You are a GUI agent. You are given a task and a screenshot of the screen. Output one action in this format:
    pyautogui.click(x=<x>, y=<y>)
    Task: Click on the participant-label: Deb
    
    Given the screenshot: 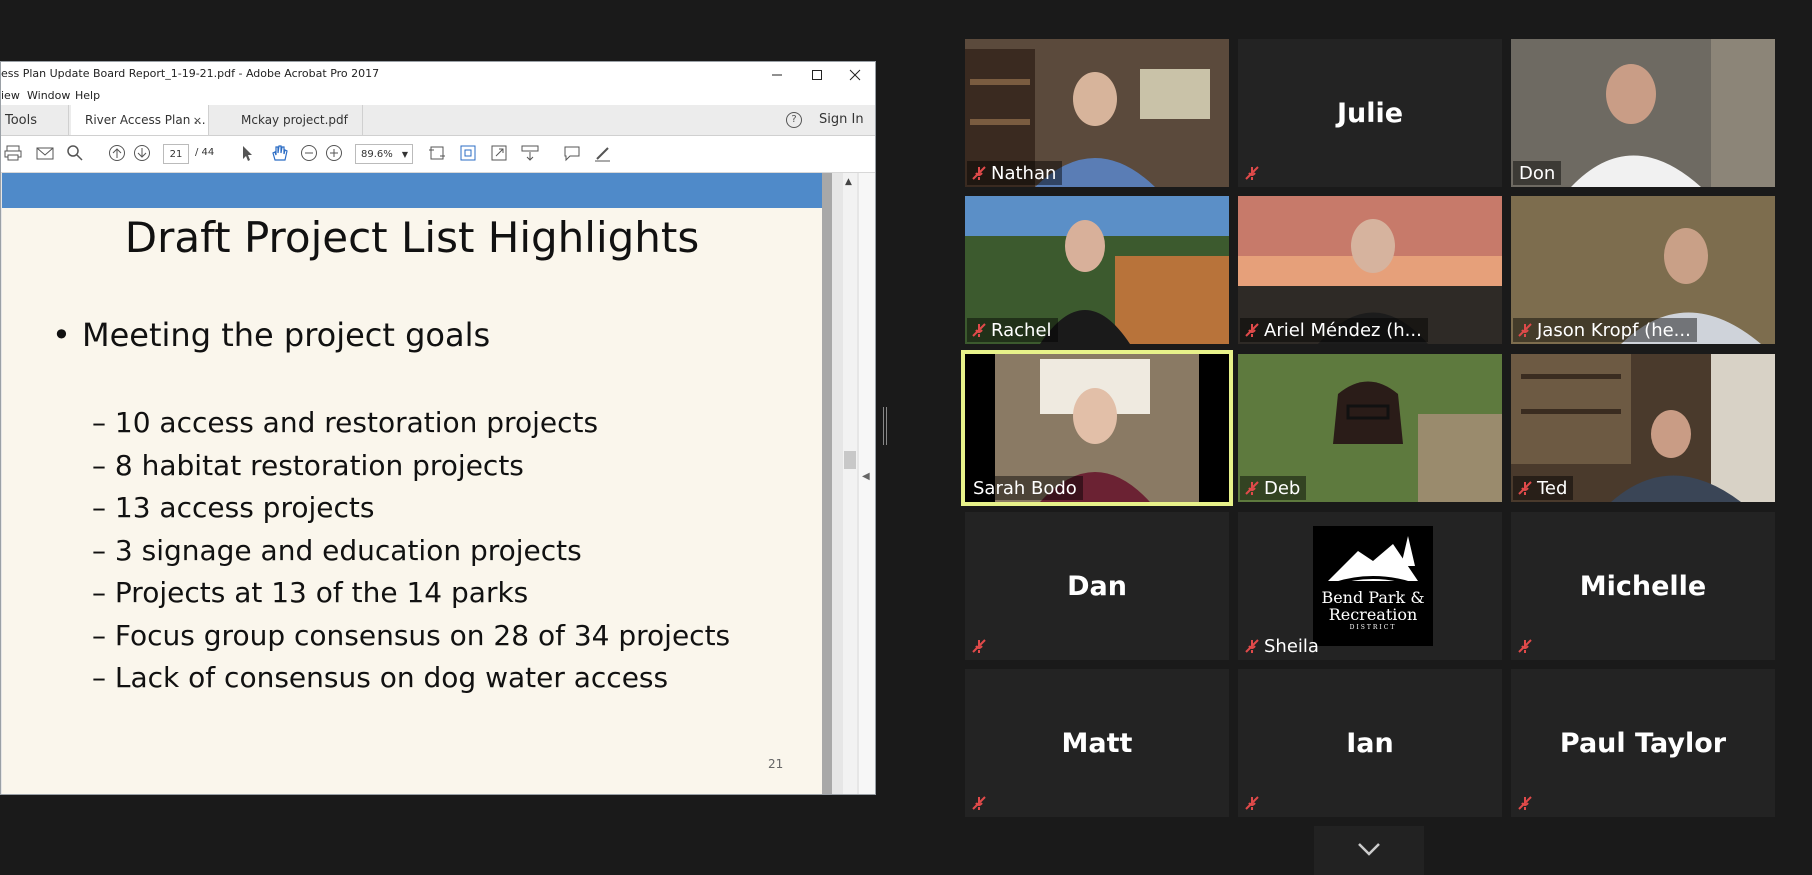 What is the action you would take?
    pyautogui.click(x=1273, y=488)
    